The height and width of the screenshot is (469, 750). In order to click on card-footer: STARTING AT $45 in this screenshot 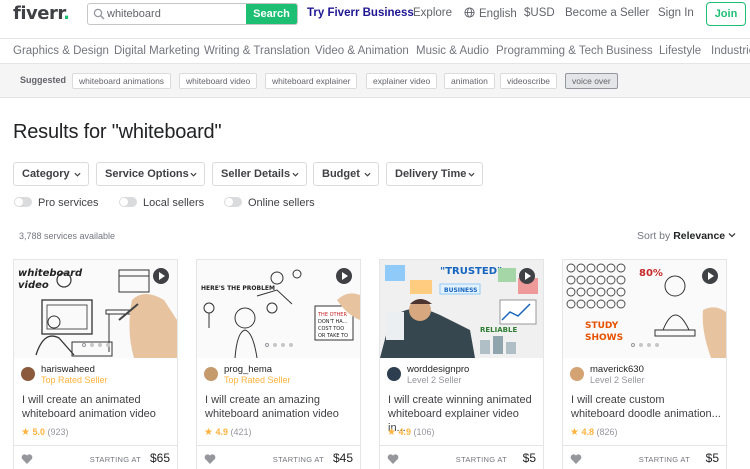, I will do `click(278, 457)`.